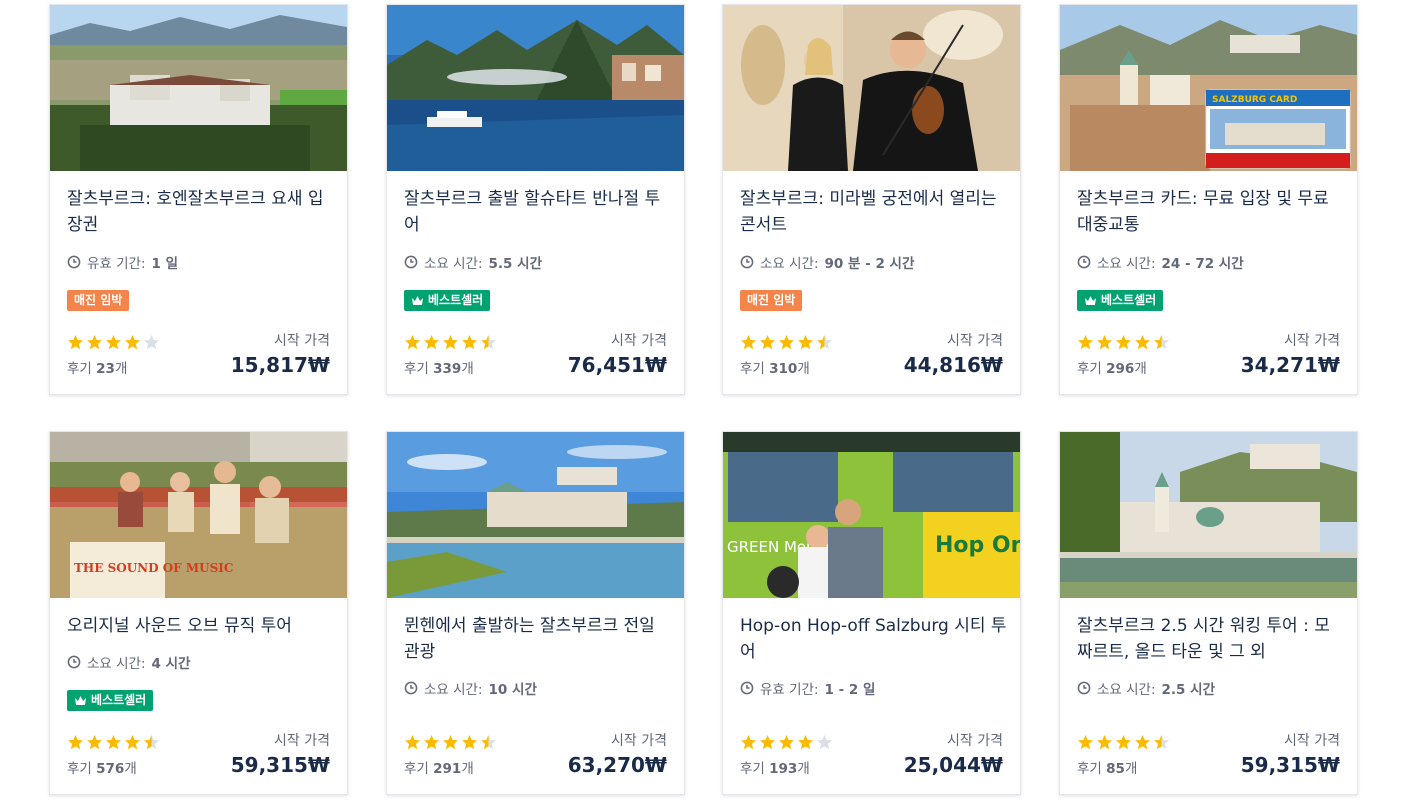 Image resolution: width=1408 pixels, height=807 pixels. I want to click on meta-value: 2.5 시간, so click(1188, 690).